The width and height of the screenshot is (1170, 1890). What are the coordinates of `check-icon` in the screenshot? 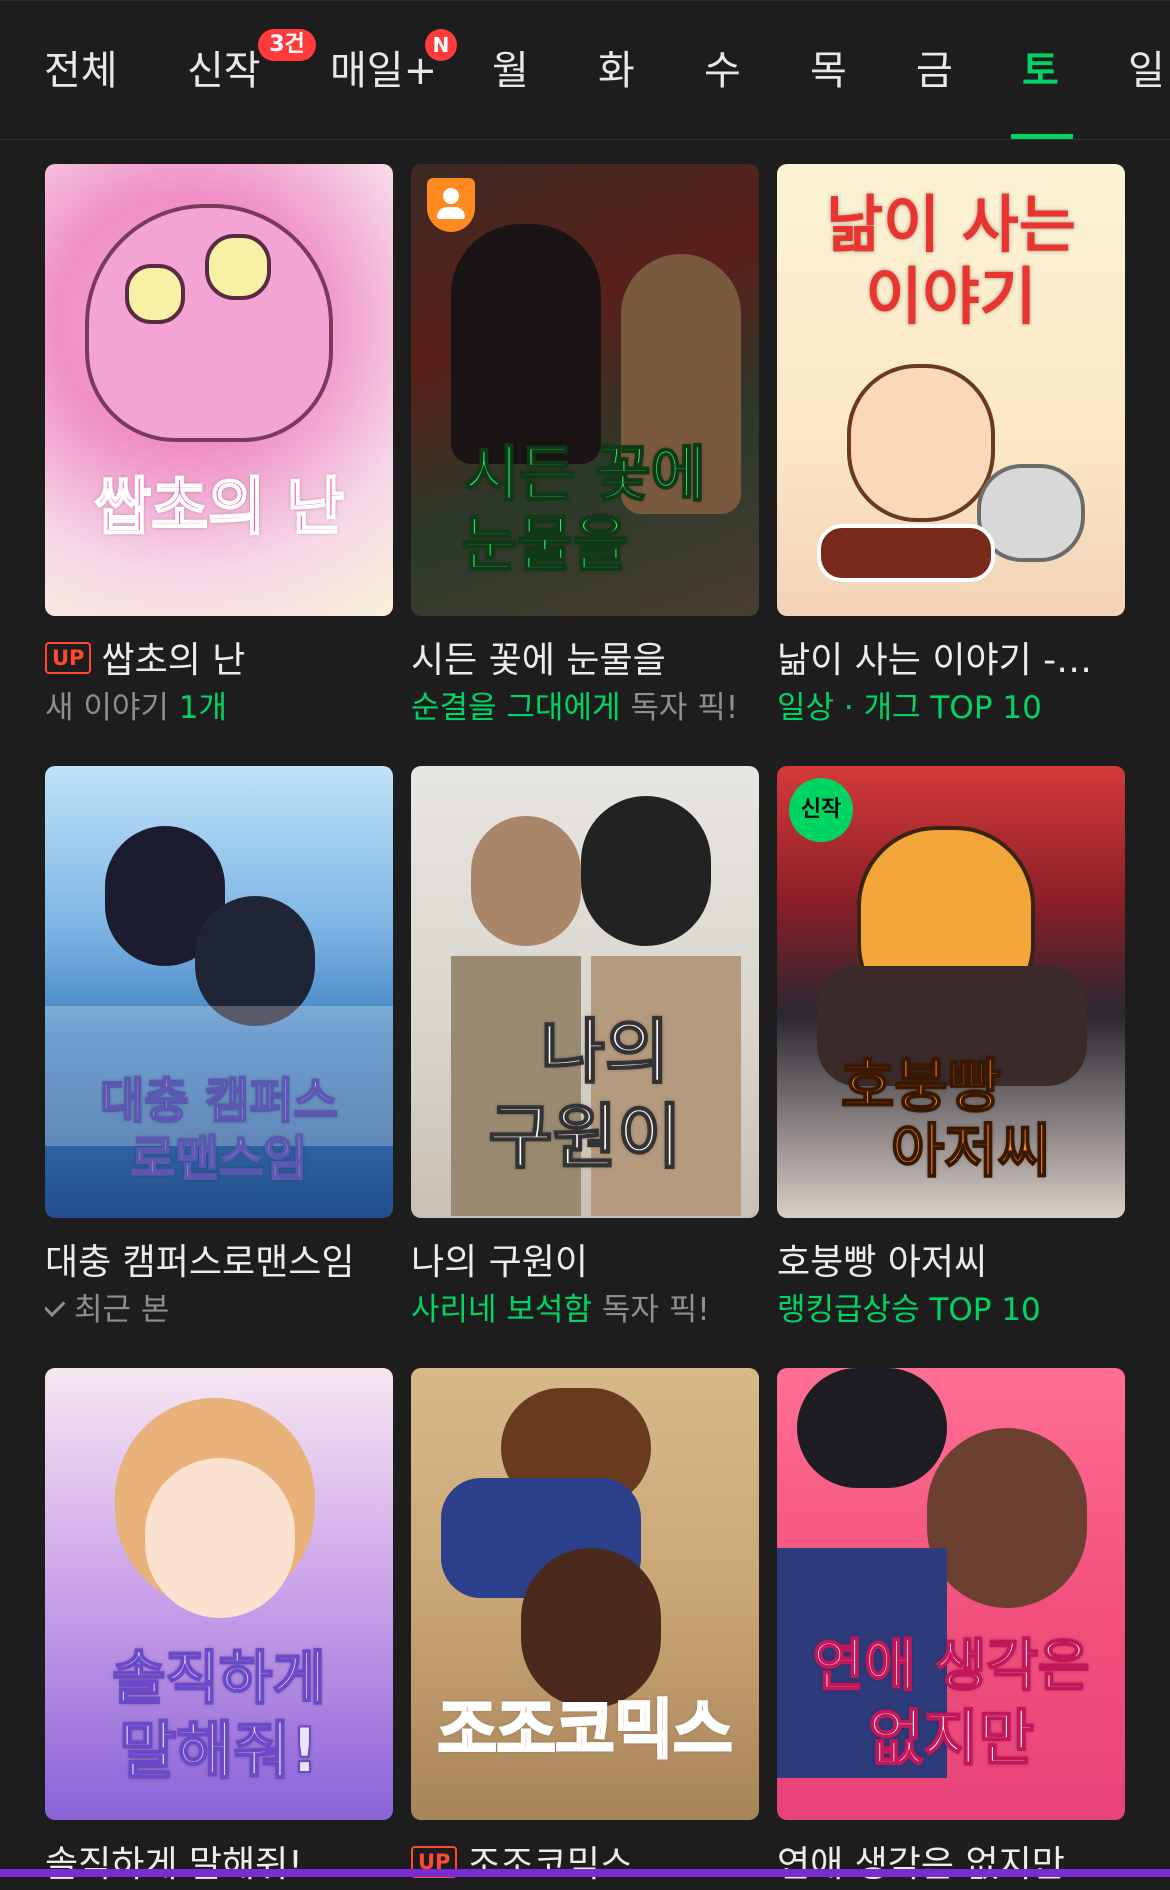 It's located at (55, 1306).